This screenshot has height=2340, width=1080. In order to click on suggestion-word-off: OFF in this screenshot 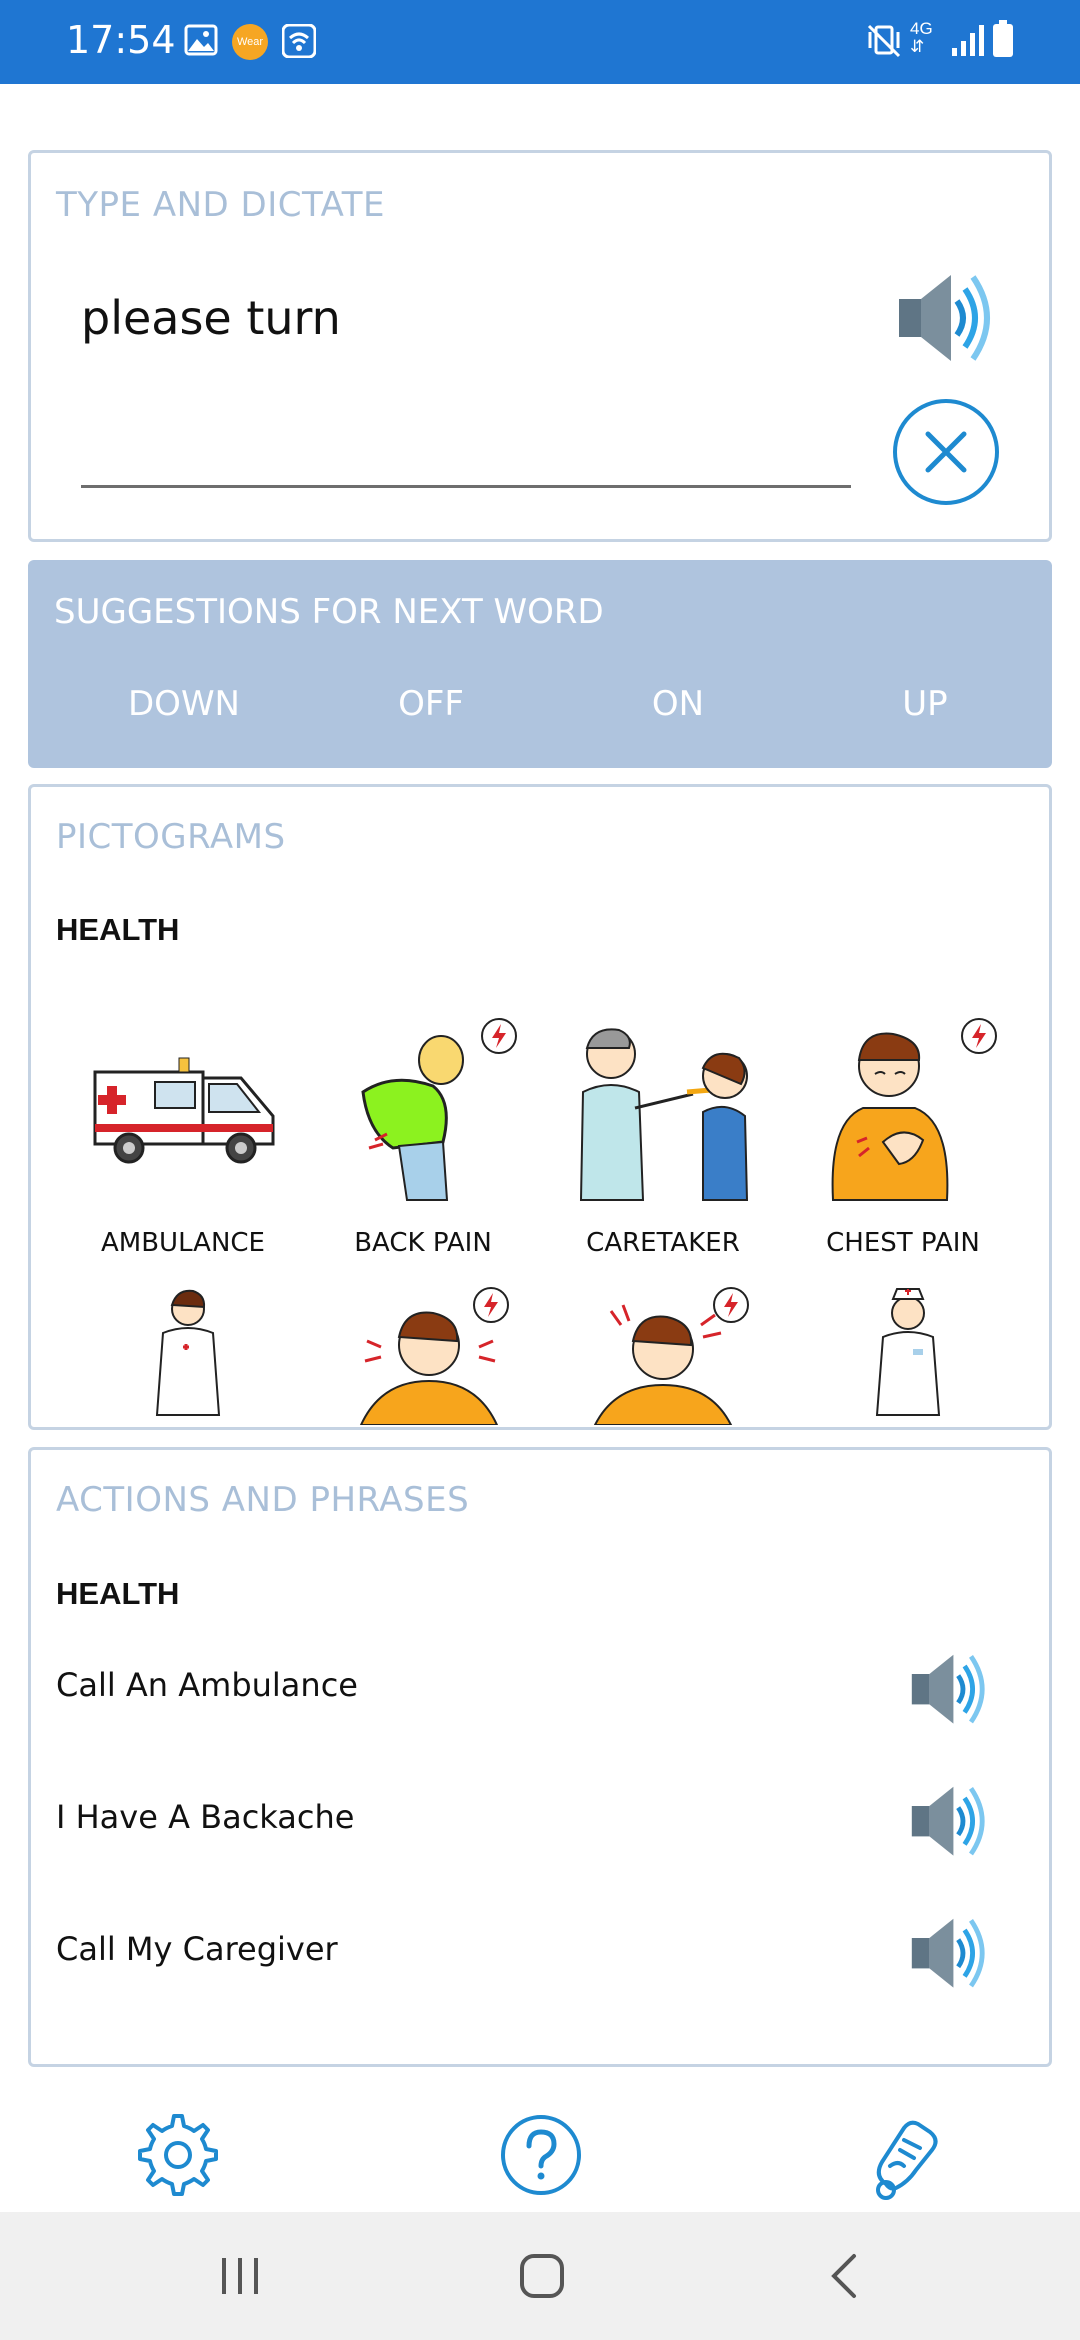, I will do `click(431, 704)`.